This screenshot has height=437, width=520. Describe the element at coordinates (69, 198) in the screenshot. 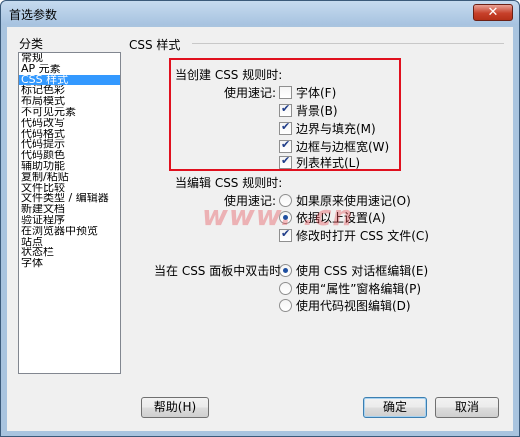

I see `category-item: 文件类型 / 编辑器` at that location.